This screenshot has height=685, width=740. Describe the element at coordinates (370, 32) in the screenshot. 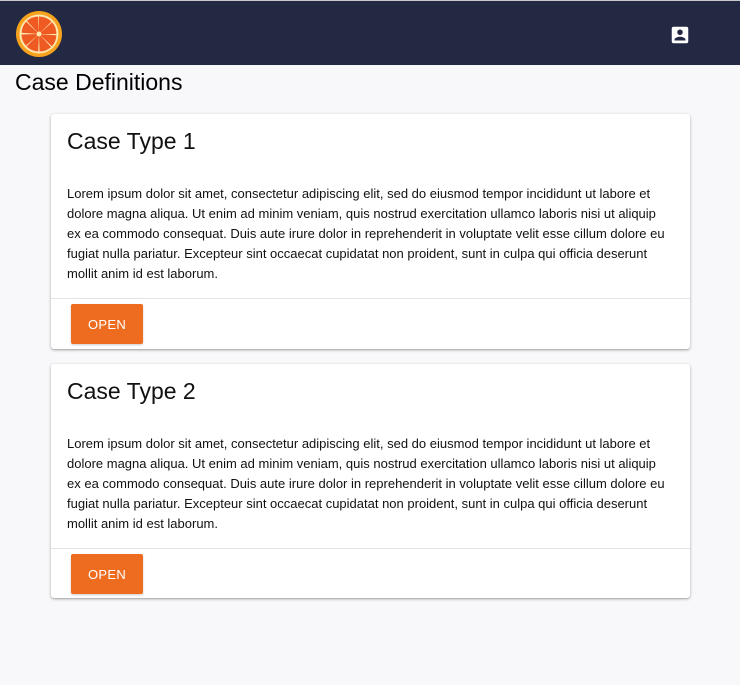

I see `app-bar` at that location.